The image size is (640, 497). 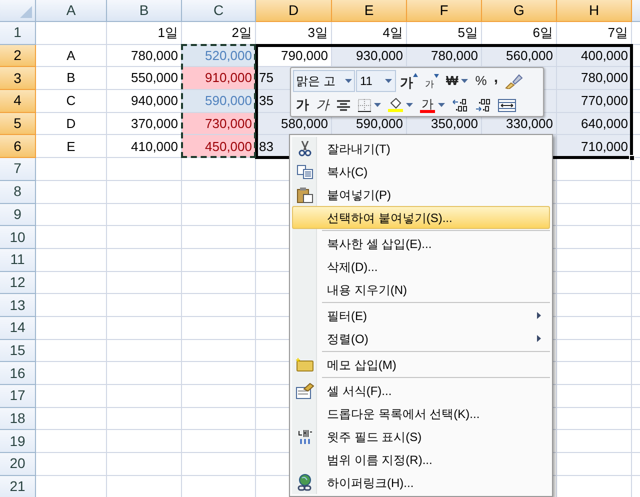 I want to click on row-header: 13, so click(x=18, y=305).